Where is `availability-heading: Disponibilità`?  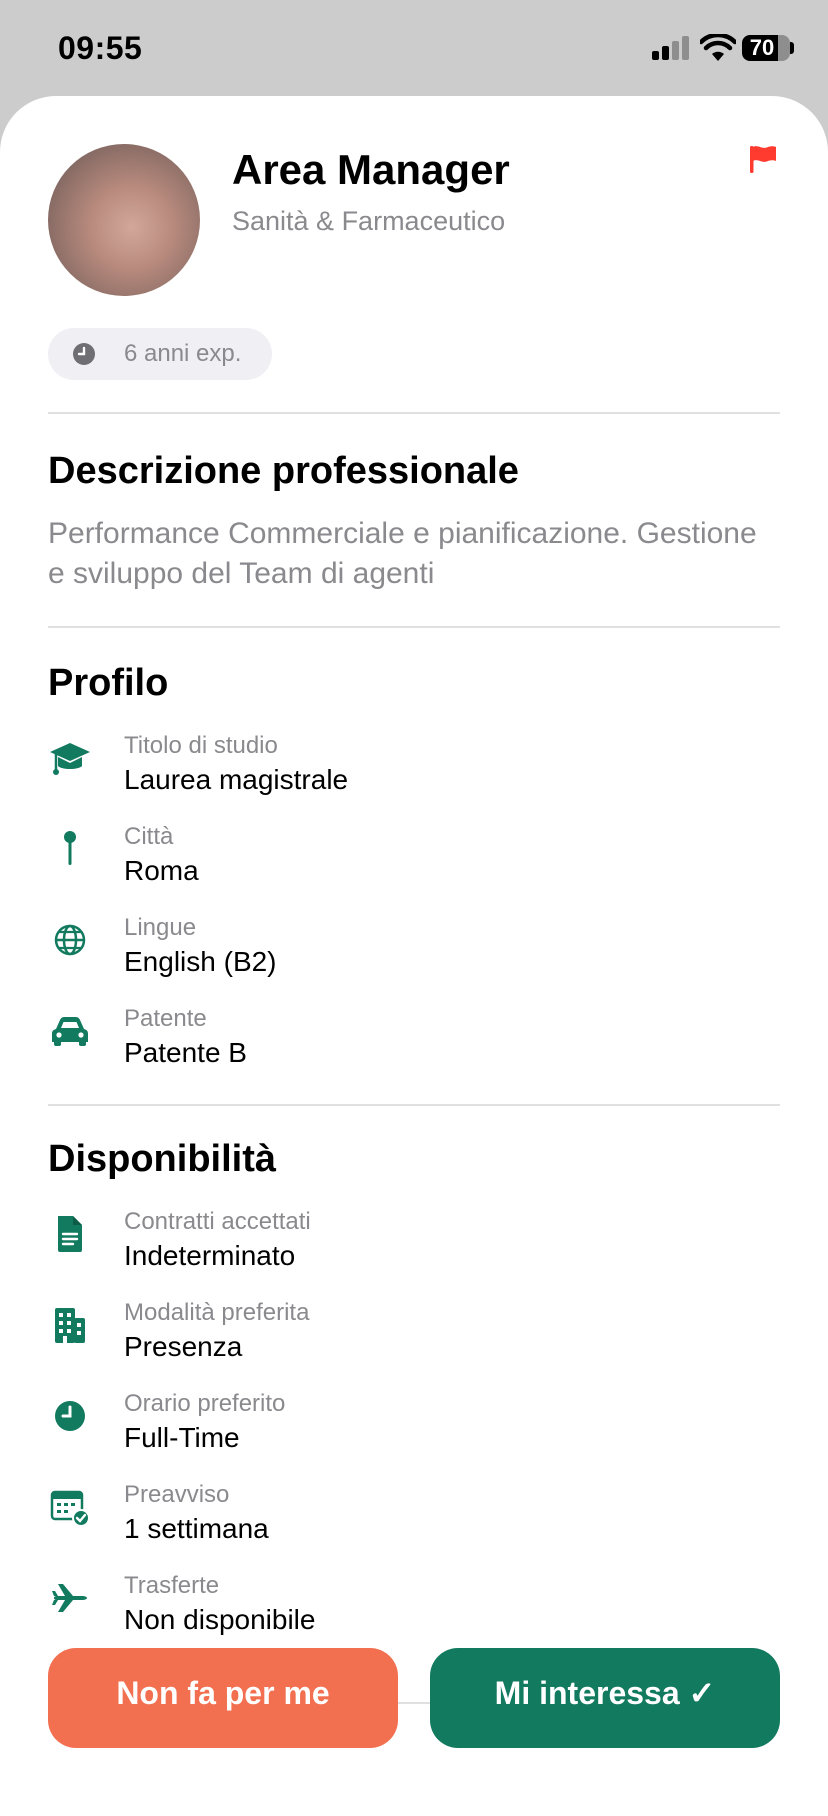 availability-heading: Disponibilità is located at coordinates (162, 1159).